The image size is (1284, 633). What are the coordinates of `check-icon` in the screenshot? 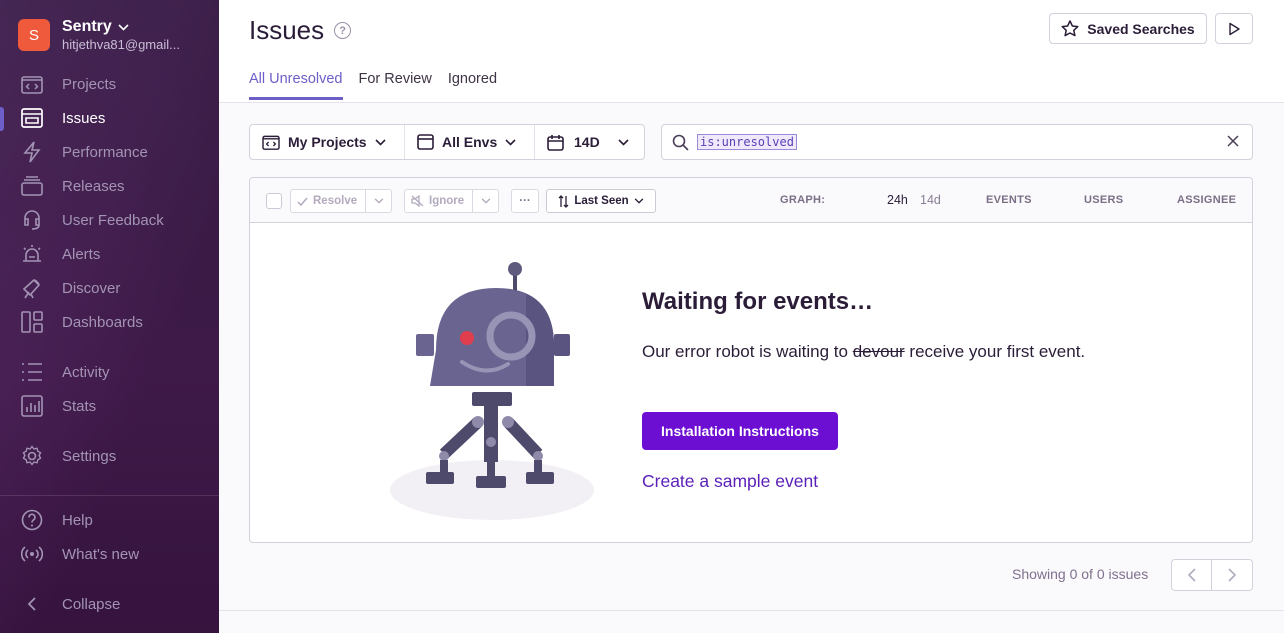 It's located at (302, 201).